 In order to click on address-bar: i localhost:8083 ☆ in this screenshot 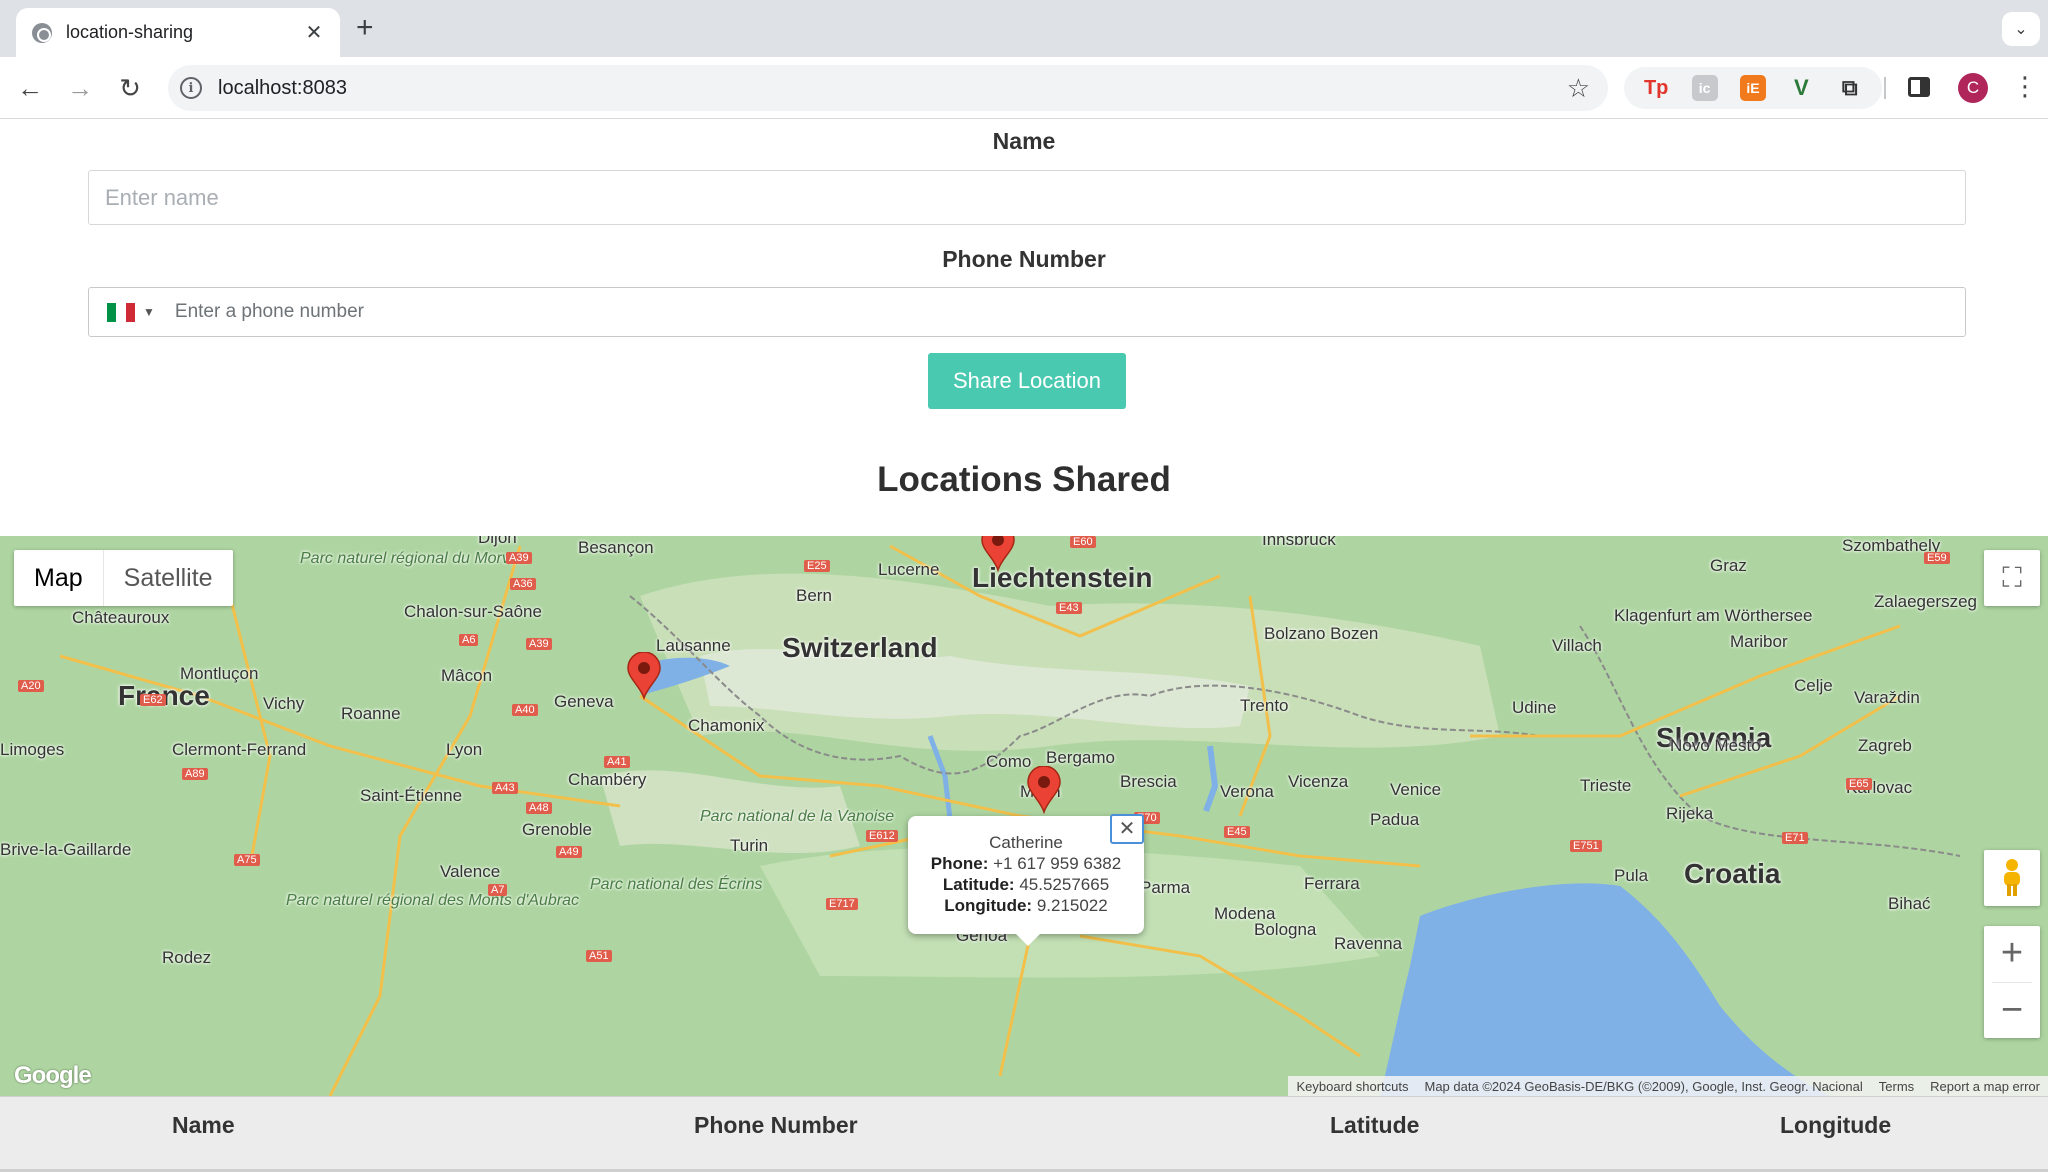, I will do `click(888, 88)`.